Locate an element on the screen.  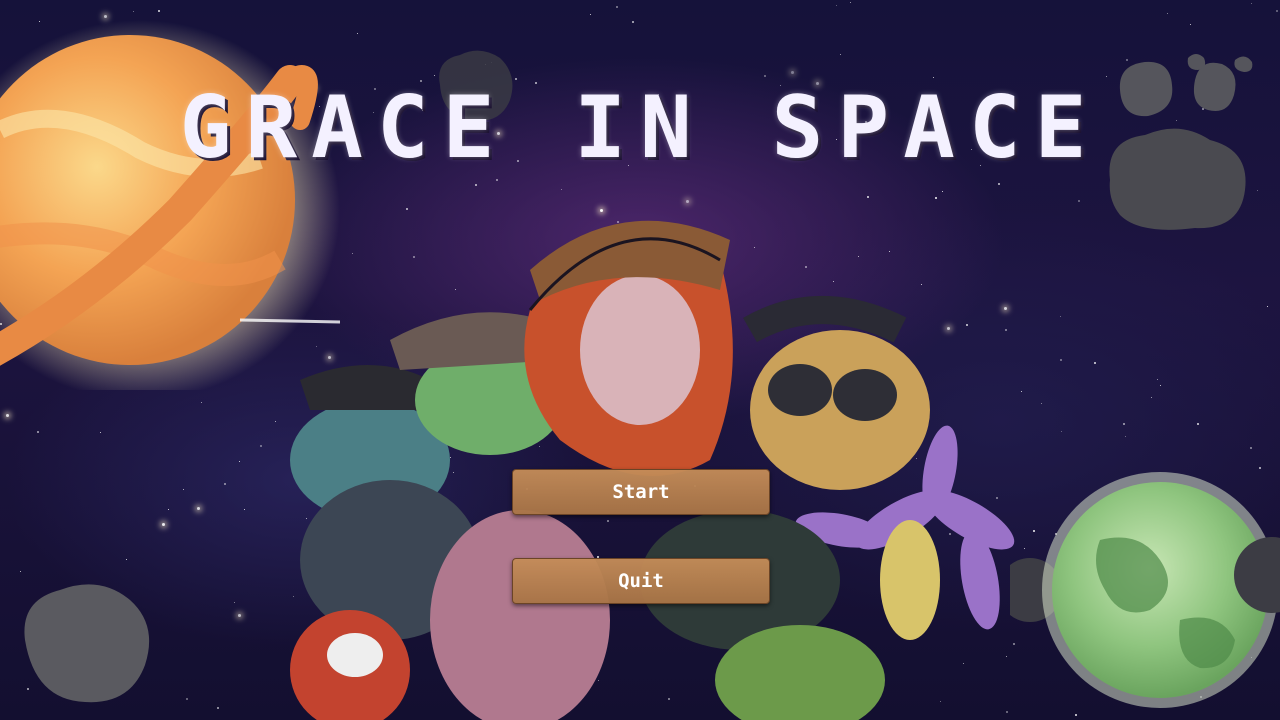
quit-button: Quit is located at coordinates (641, 581).